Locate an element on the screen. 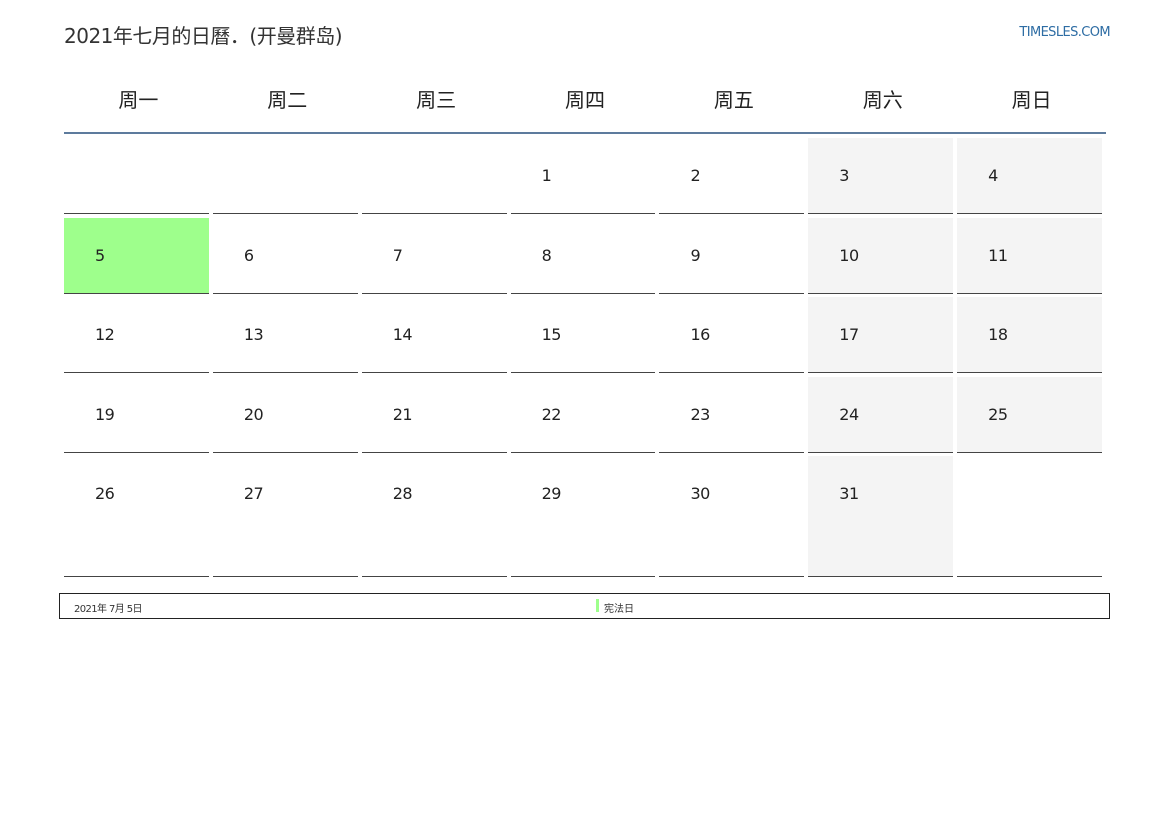 The height and width of the screenshot is (827, 1169). day-number: 25 is located at coordinates (998, 414).